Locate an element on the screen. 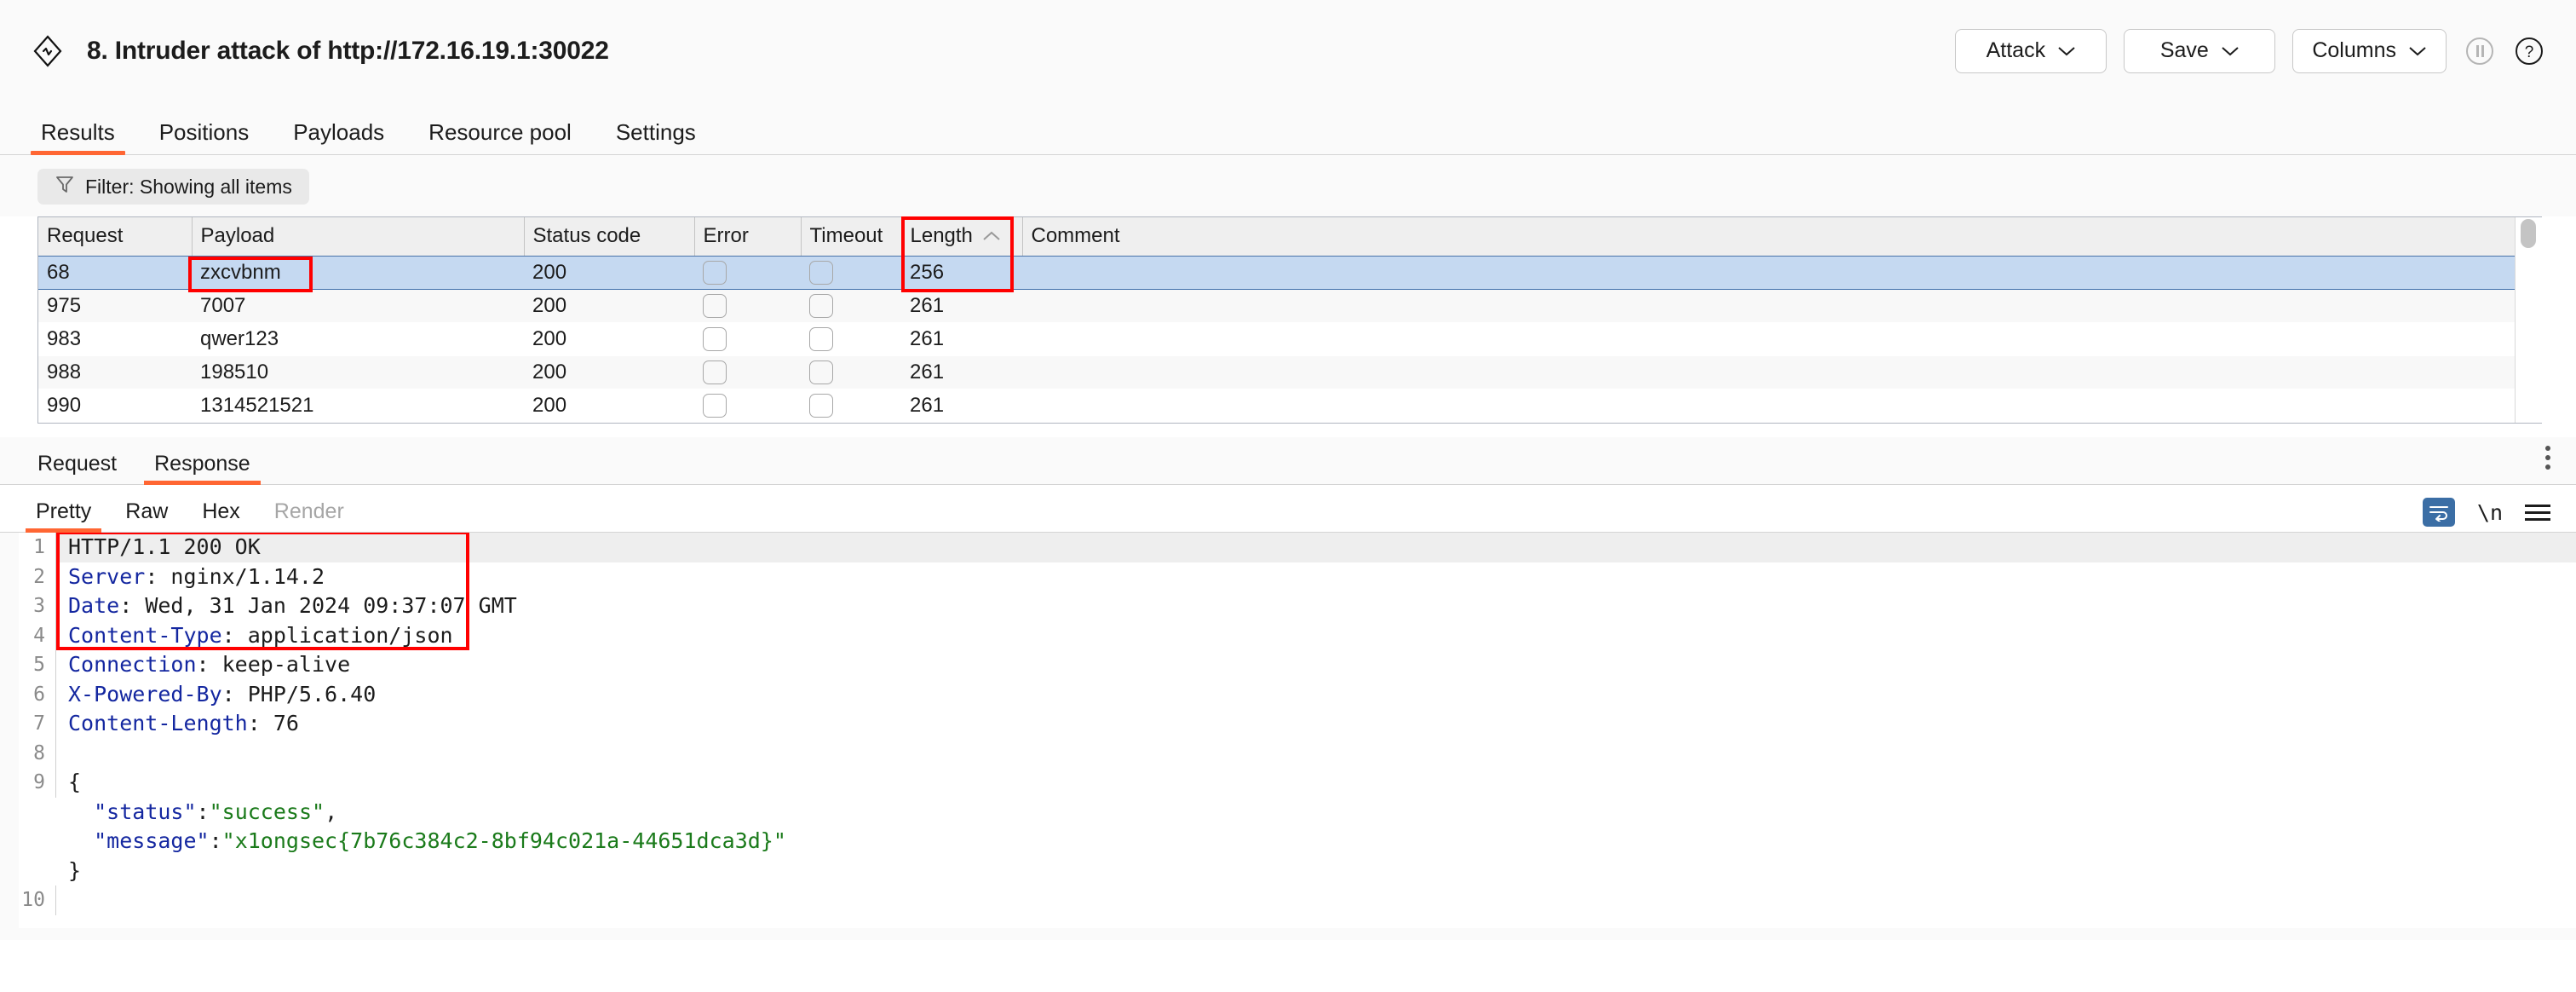  code-line: "status":"success", is located at coordinates (1288, 813).